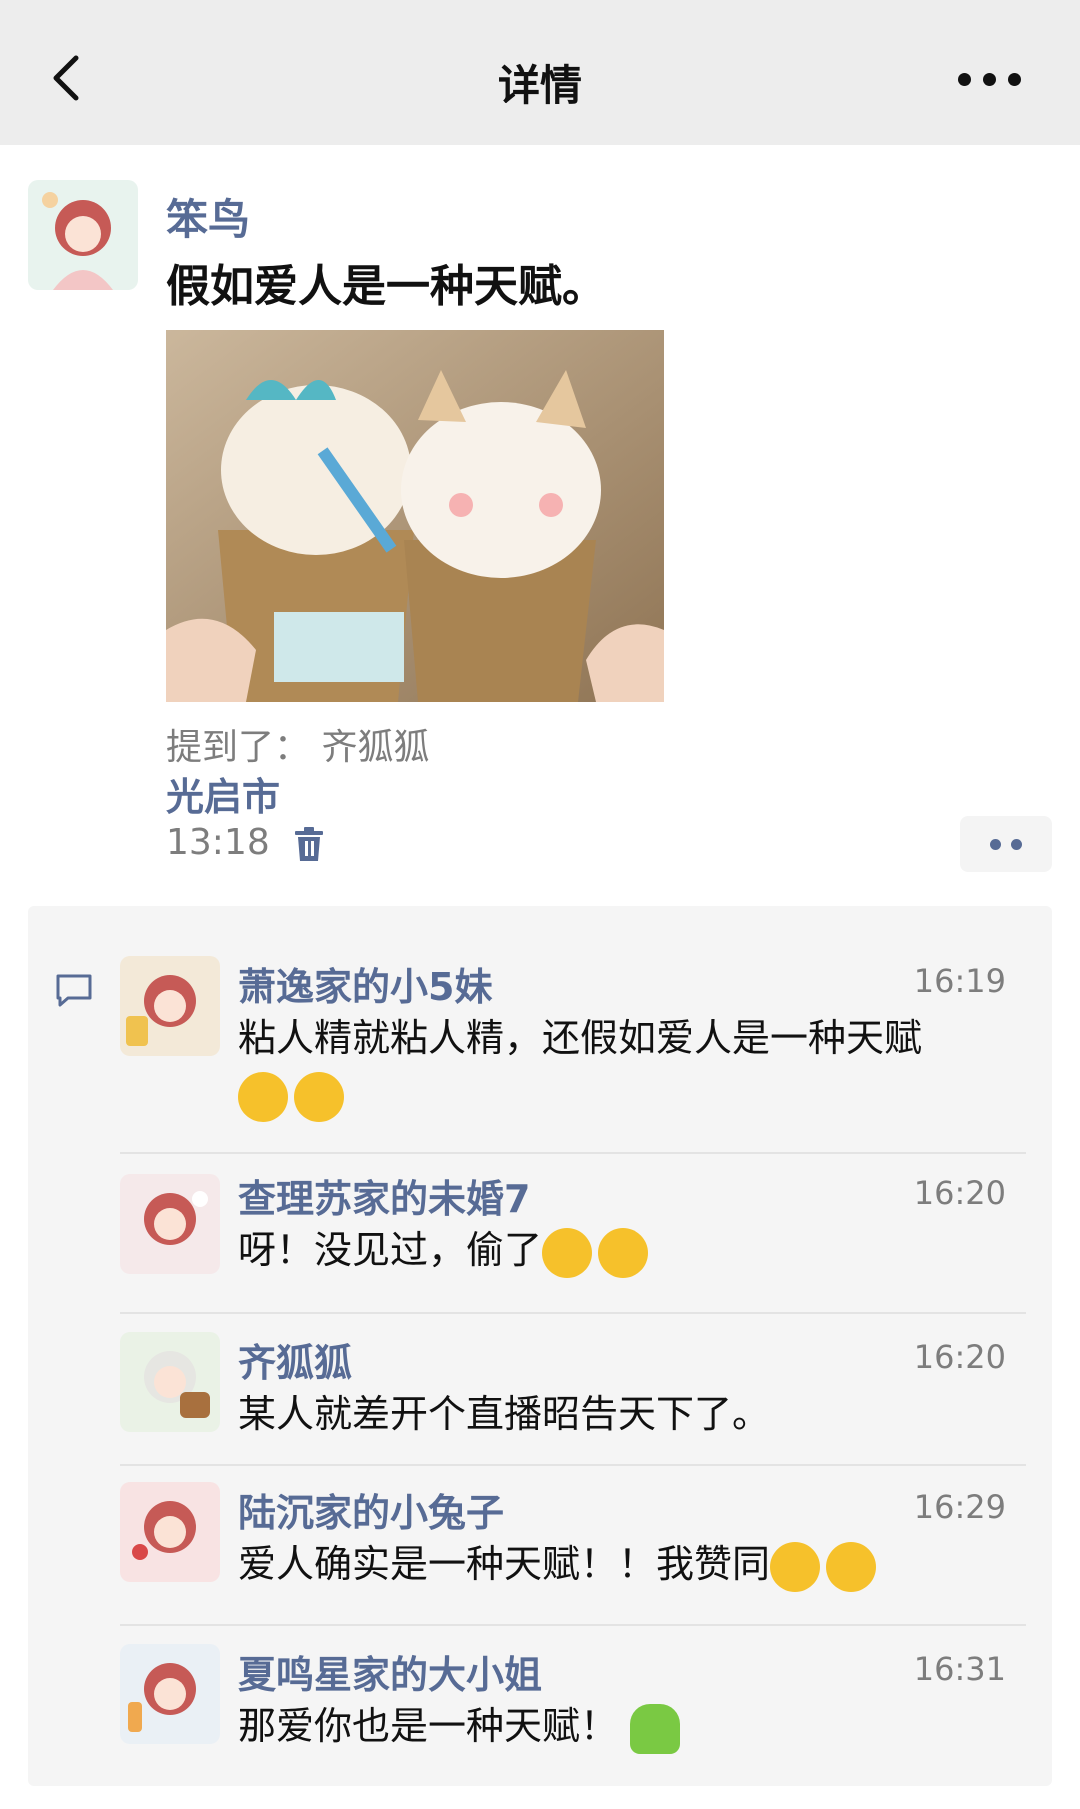 This screenshot has width=1080, height=1809. Describe the element at coordinates (623, 1726) in the screenshot. I see `comment-text: 那爱你也是一种天赋！` at that location.